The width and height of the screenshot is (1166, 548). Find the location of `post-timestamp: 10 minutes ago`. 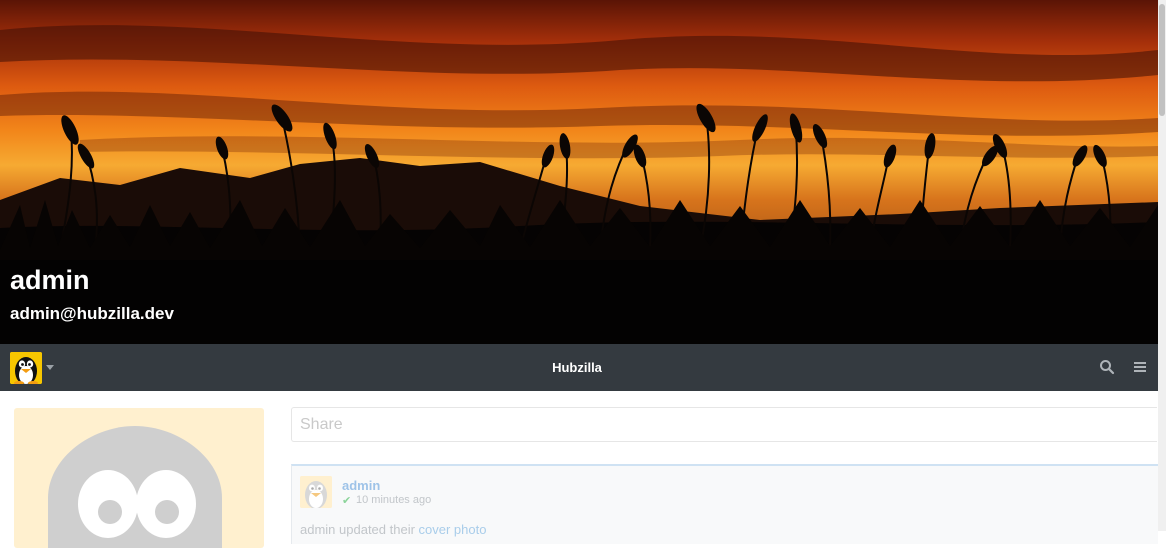

post-timestamp: 10 minutes ago is located at coordinates (394, 500).